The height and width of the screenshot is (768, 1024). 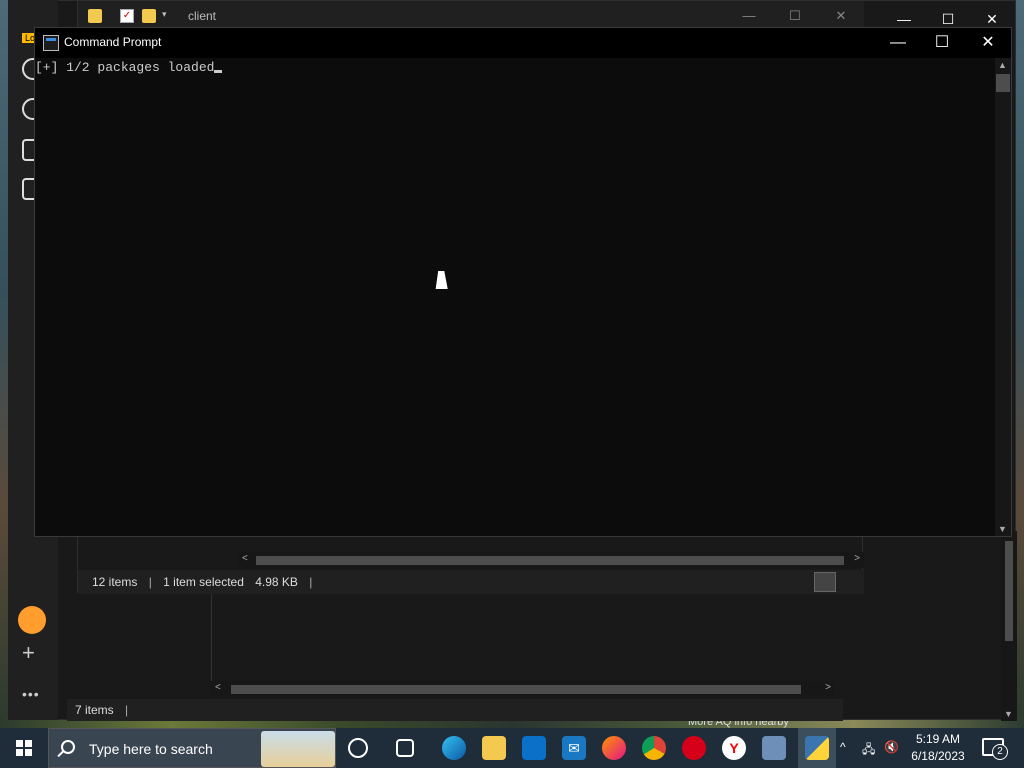 What do you see at coordinates (843, 747) in the screenshot?
I see `chevron-up-icon: ^` at bounding box center [843, 747].